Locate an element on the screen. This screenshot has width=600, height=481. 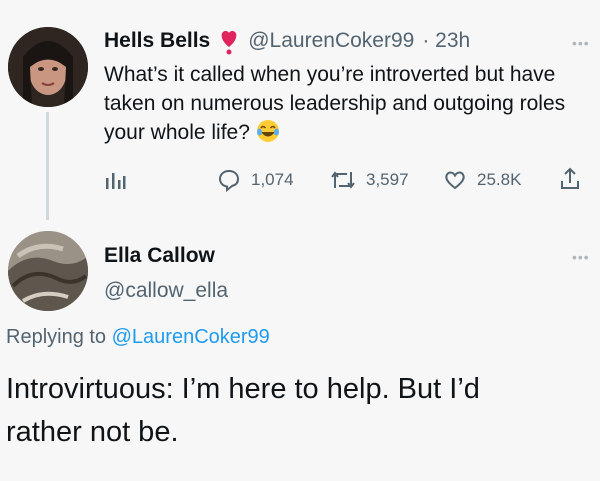
tweet-header: Hells Bells @LaurenCoker99 · 23h is located at coordinates (287, 41).